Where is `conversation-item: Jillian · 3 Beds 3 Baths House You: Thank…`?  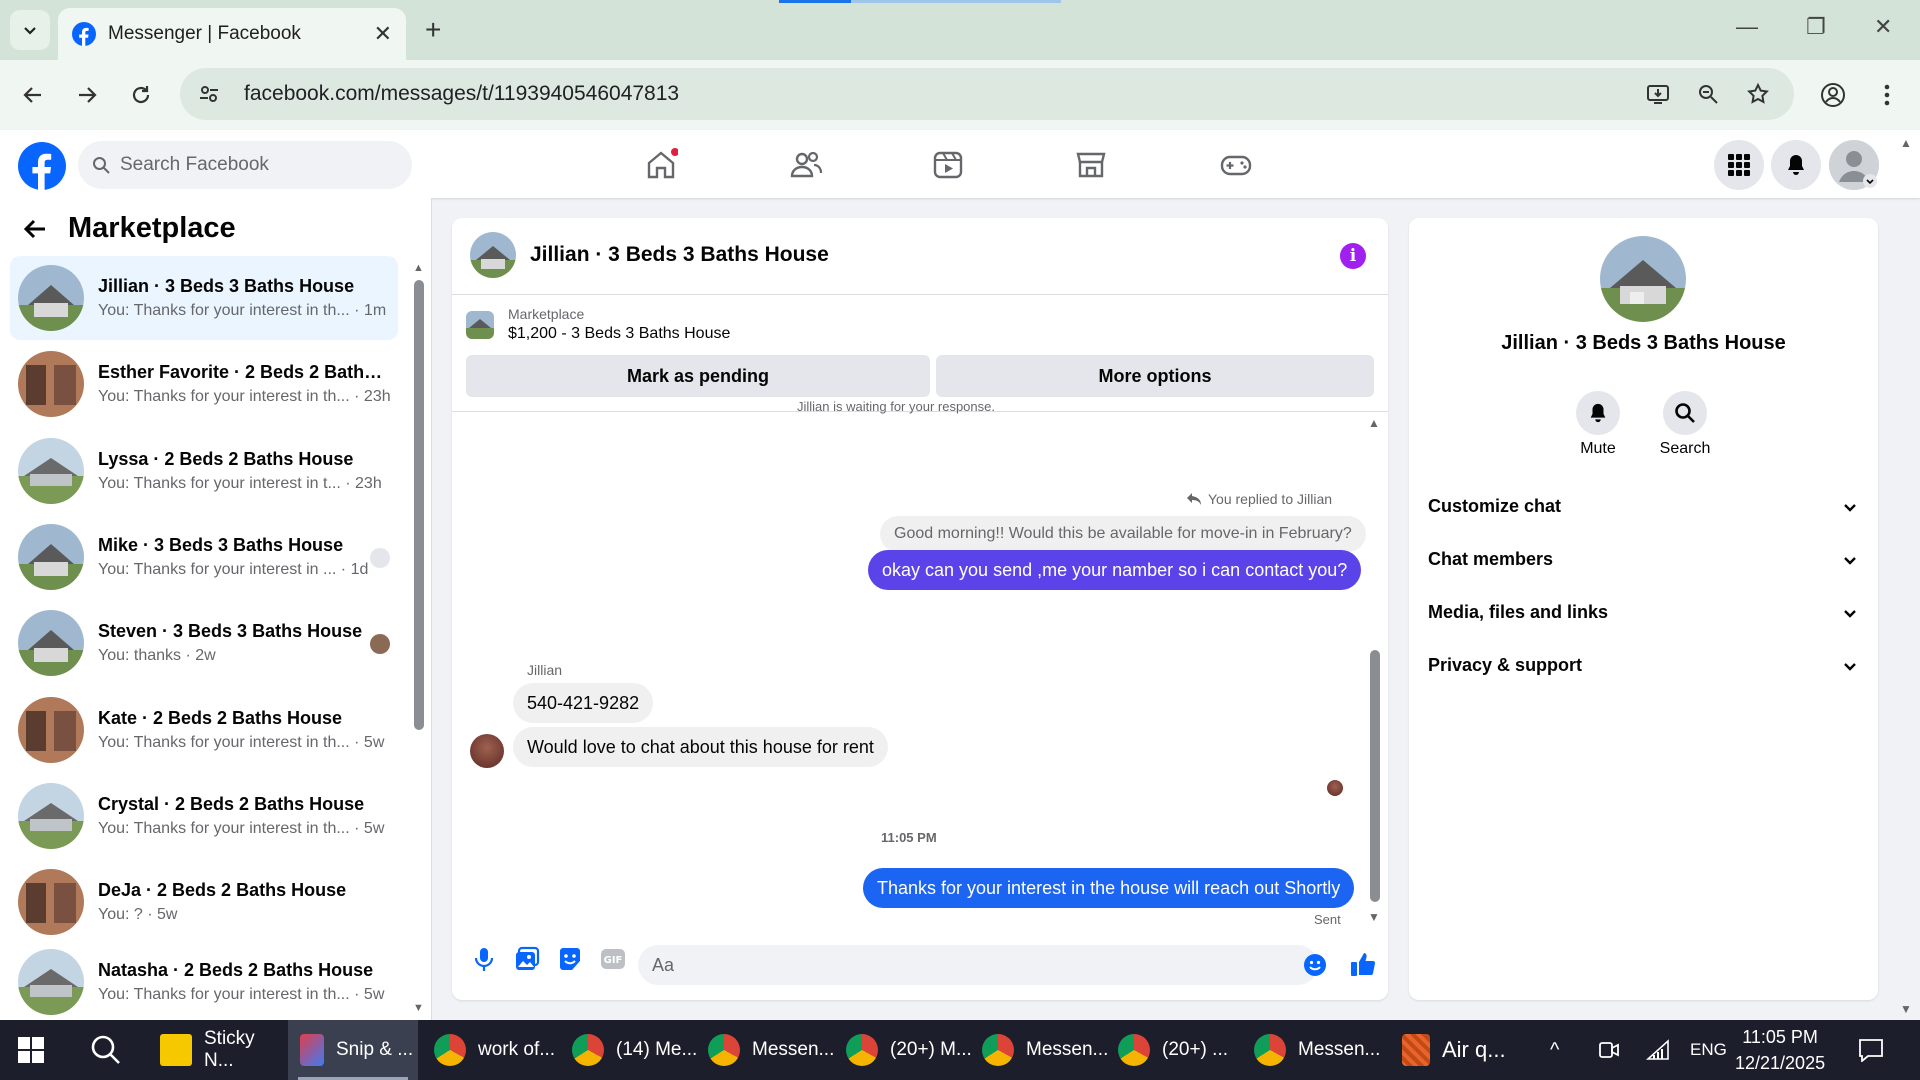
conversation-item: Jillian · 3 Beds 3 Baths House You: Thank… is located at coordinates (204, 298).